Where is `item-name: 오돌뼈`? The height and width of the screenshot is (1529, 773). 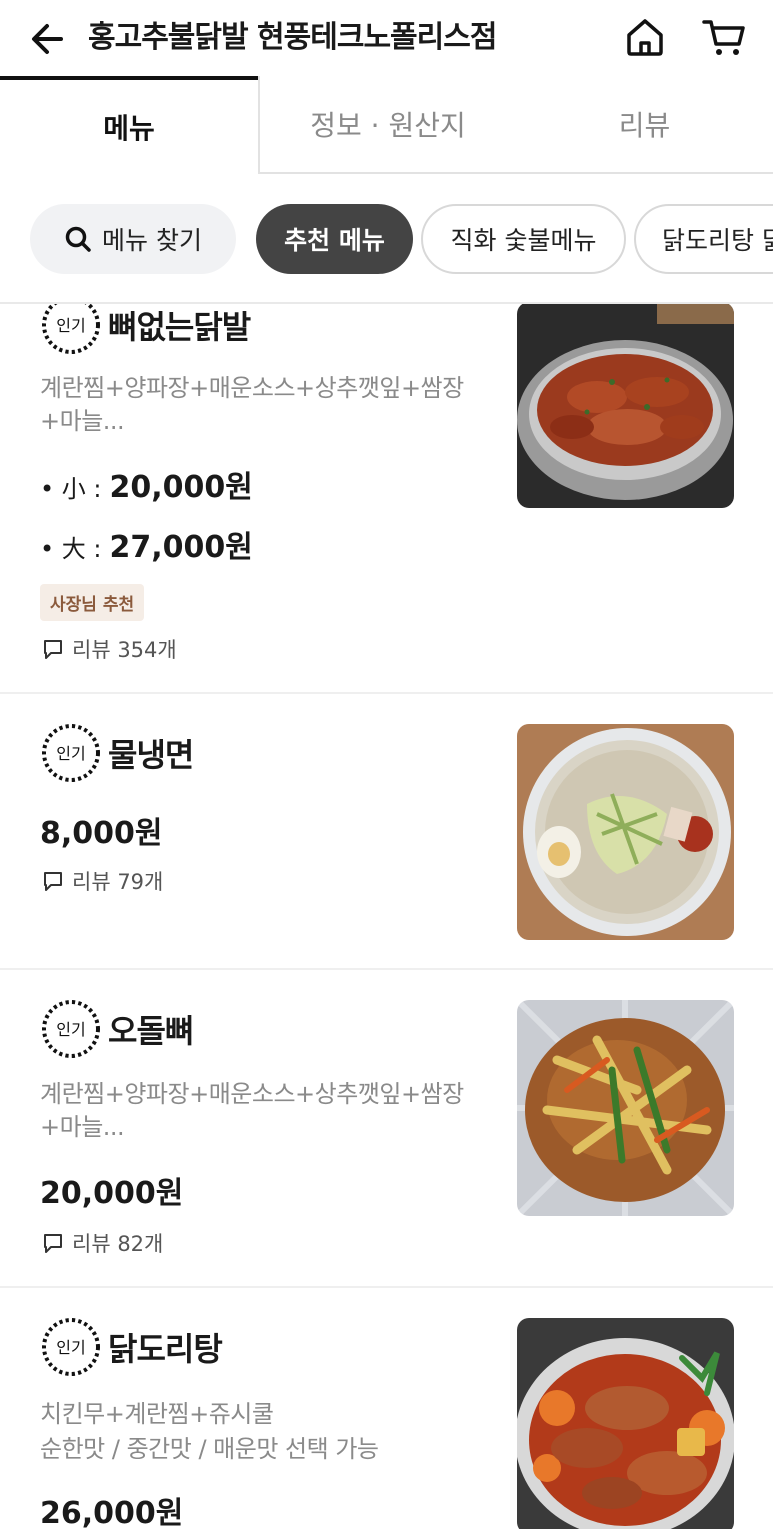 item-name: 오돌뼈 is located at coordinates (151, 1031).